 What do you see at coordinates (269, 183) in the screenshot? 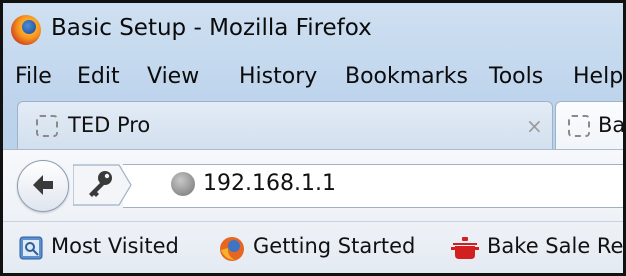
I see `url-text: 192.168.1.1` at bounding box center [269, 183].